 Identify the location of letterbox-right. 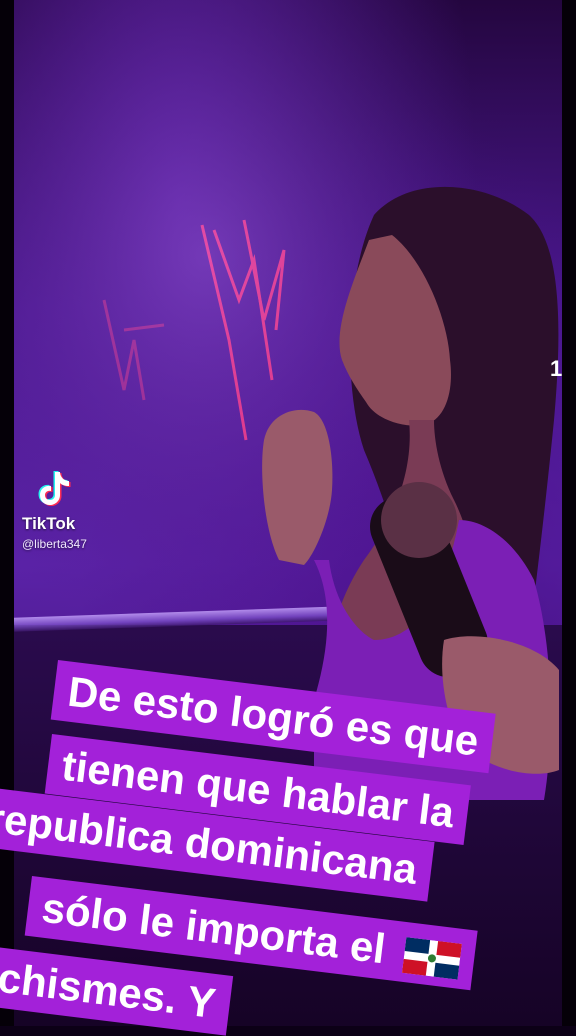
(569, 513).